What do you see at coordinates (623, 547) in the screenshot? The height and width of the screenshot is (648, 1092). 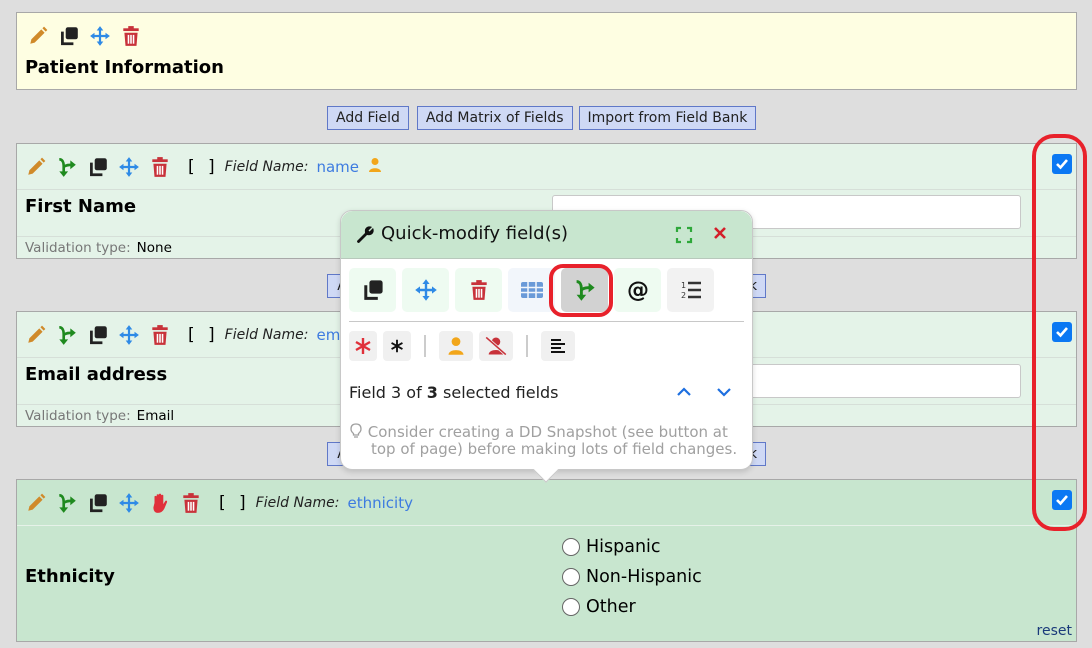 I see `radio-label: Hispanic` at bounding box center [623, 547].